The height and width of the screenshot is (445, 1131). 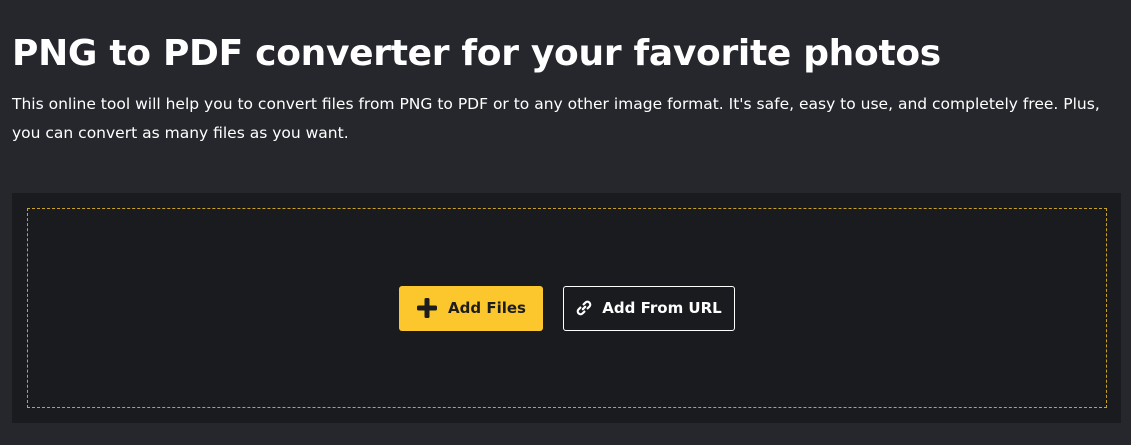 I want to click on add-from-url-label: Add From URL, so click(x=662, y=308).